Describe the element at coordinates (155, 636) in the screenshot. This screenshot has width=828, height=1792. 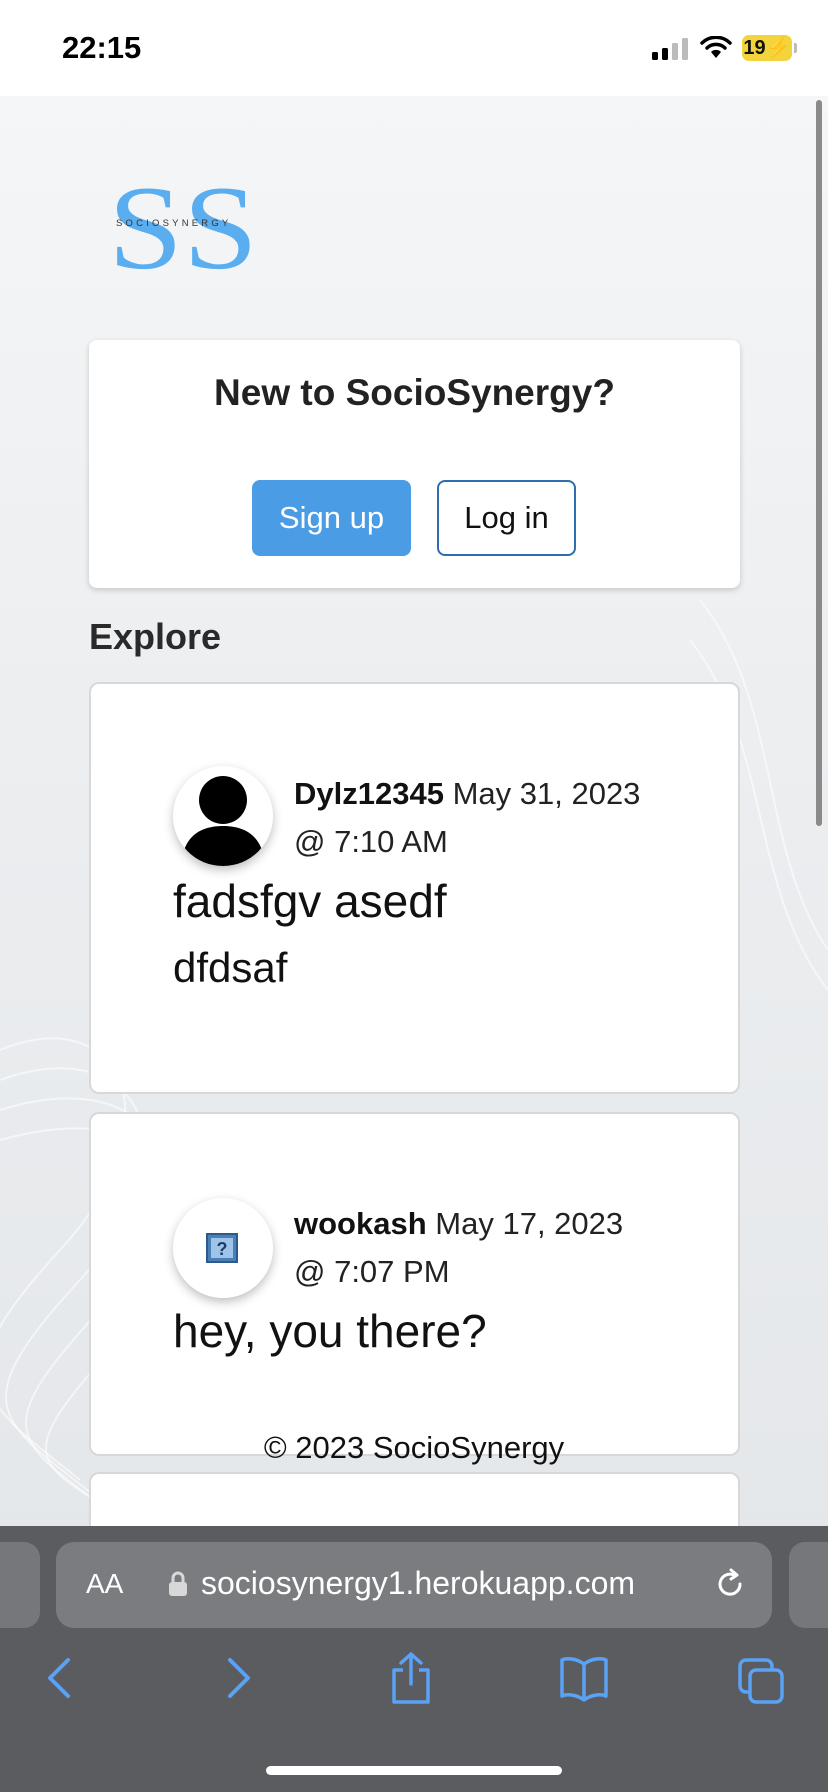
I see `explore-heading: Explore` at that location.